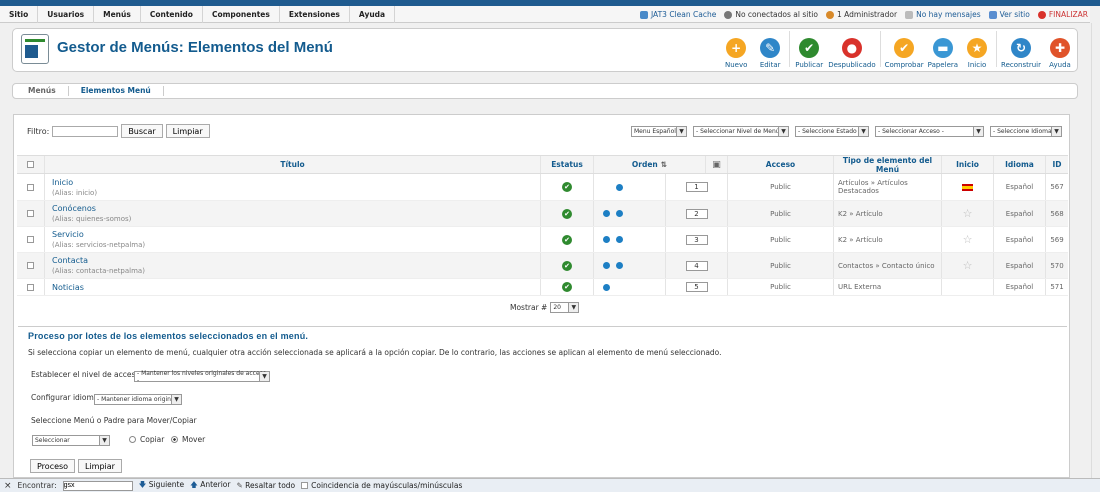 The image size is (1100, 492). I want to click on match-case-option: Coincidencia de mayúsculas/minúsculas, so click(381, 485).